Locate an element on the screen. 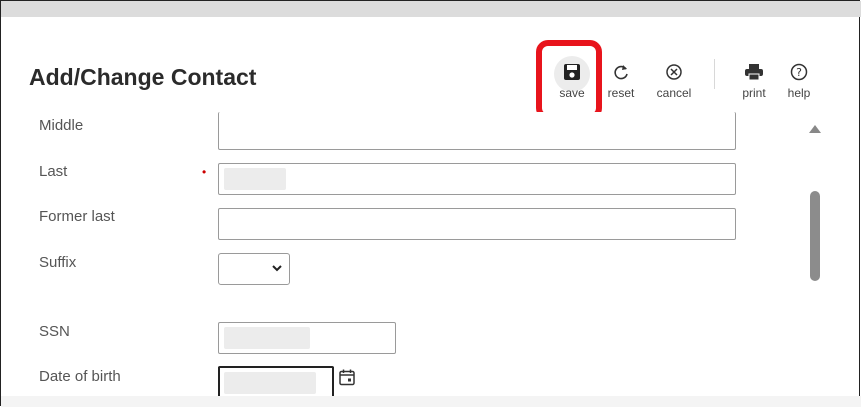 The height and width of the screenshot is (408, 862). question-circle-icon: ? is located at coordinates (799, 72).